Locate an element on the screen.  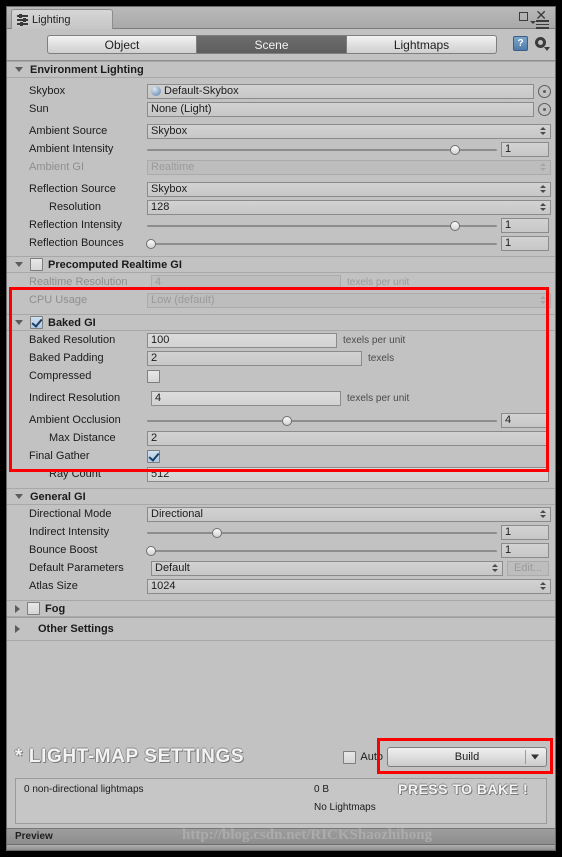
row-baked-resolution: Baked Resolution 100 texels per unit is located at coordinates (281, 340).